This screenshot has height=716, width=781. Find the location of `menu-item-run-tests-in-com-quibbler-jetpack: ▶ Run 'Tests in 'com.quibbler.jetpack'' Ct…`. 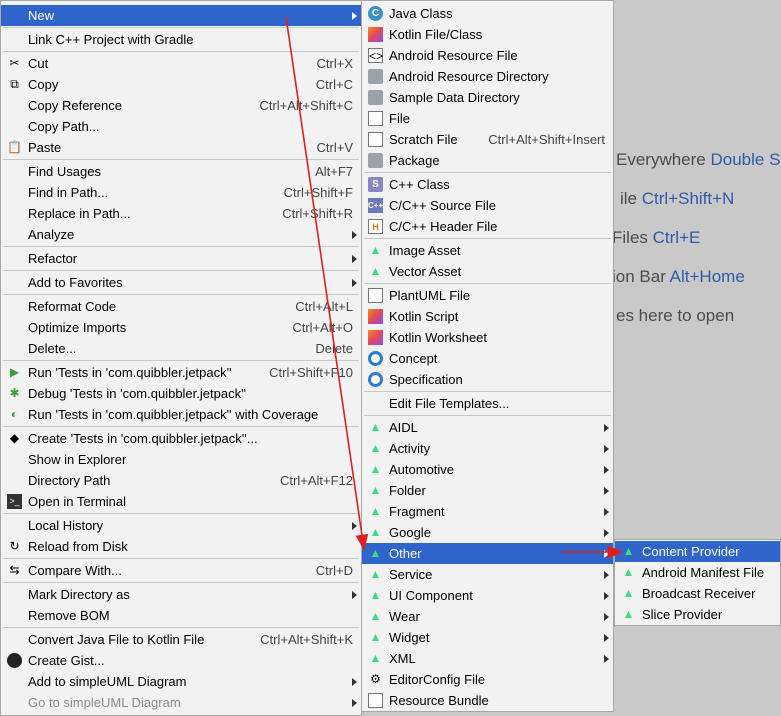

menu-item-run-tests-in-com-quibbler-jetpack: ▶ Run 'Tests in 'com.quibbler.jetpack'' Ct… is located at coordinates (181, 372).